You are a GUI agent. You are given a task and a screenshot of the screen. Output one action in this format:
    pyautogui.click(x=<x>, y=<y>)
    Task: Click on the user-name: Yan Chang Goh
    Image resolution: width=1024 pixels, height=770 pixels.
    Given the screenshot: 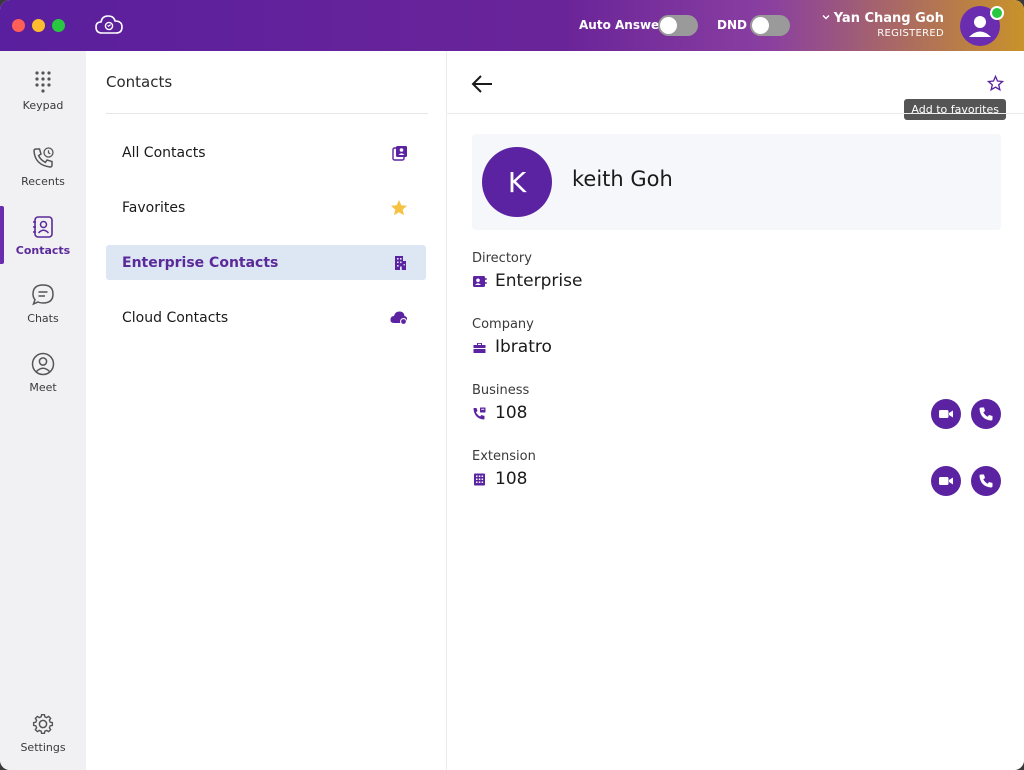 What is the action you would take?
    pyautogui.click(x=889, y=18)
    